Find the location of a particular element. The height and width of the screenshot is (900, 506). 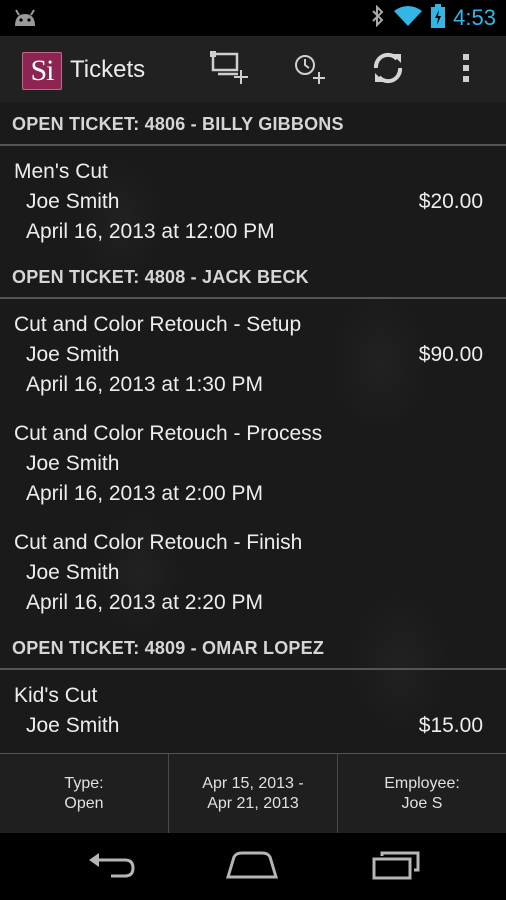

more-vert-icon is located at coordinates (466, 70).